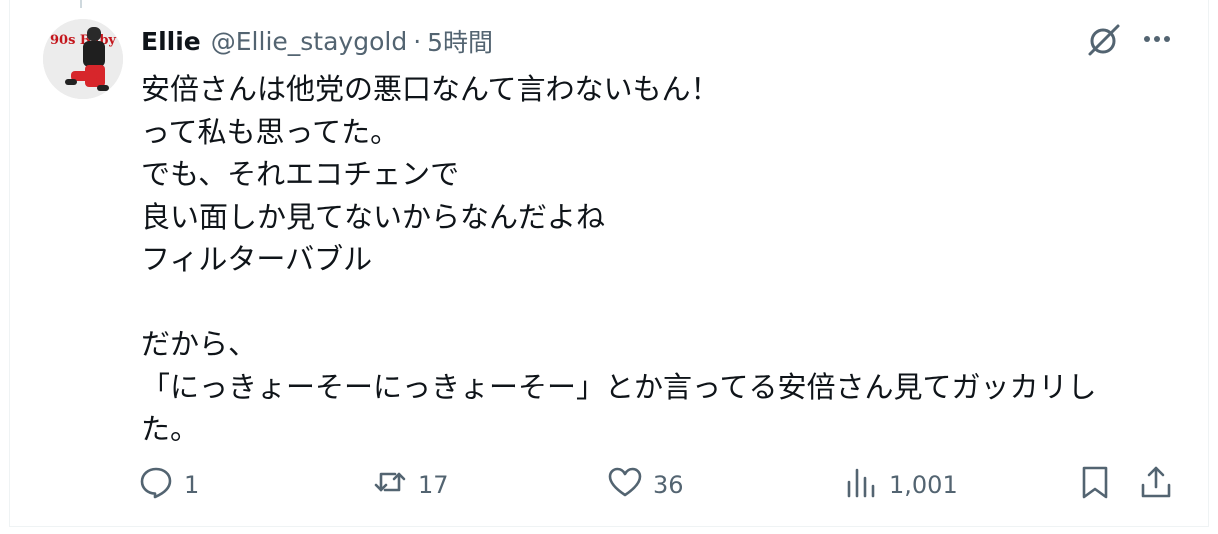 This screenshot has height=534, width=1218. I want to click on tweet-text-line: 安倍さんは他党の悪口なんて言わないもん！, so click(430, 89).